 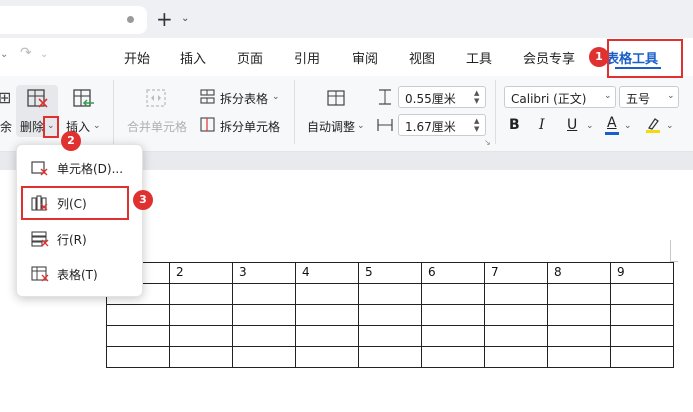 What do you see at coordinates (143, 200) in the screenshot?
I see `step-badge-3: 3` at bounding box center [143, 200].